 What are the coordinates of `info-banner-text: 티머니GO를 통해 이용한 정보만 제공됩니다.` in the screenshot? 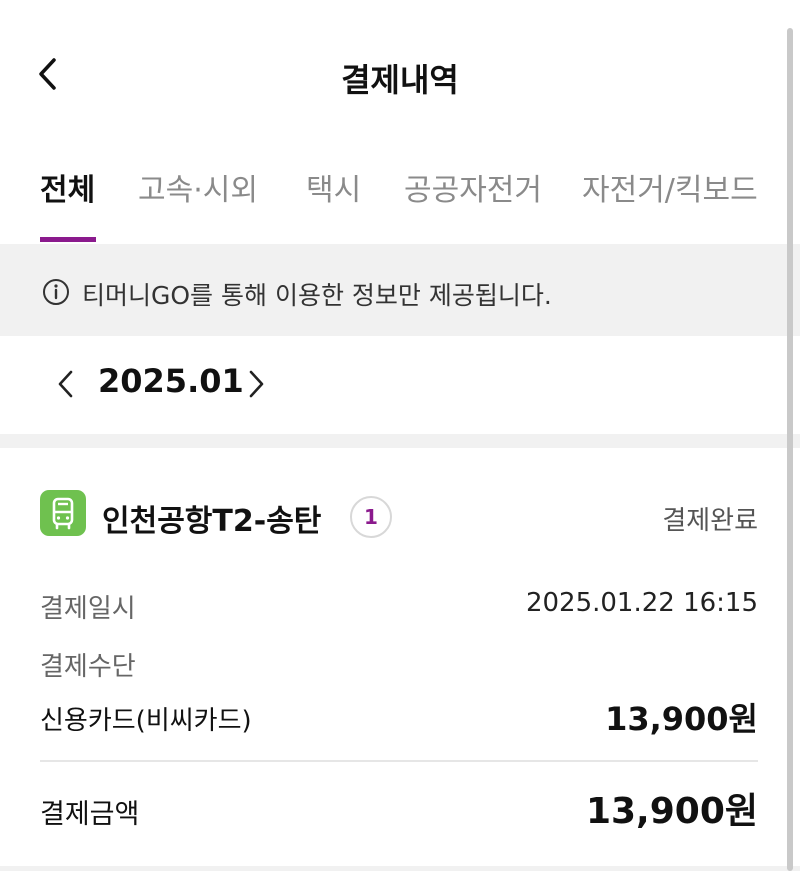 It's located at (317, 295).